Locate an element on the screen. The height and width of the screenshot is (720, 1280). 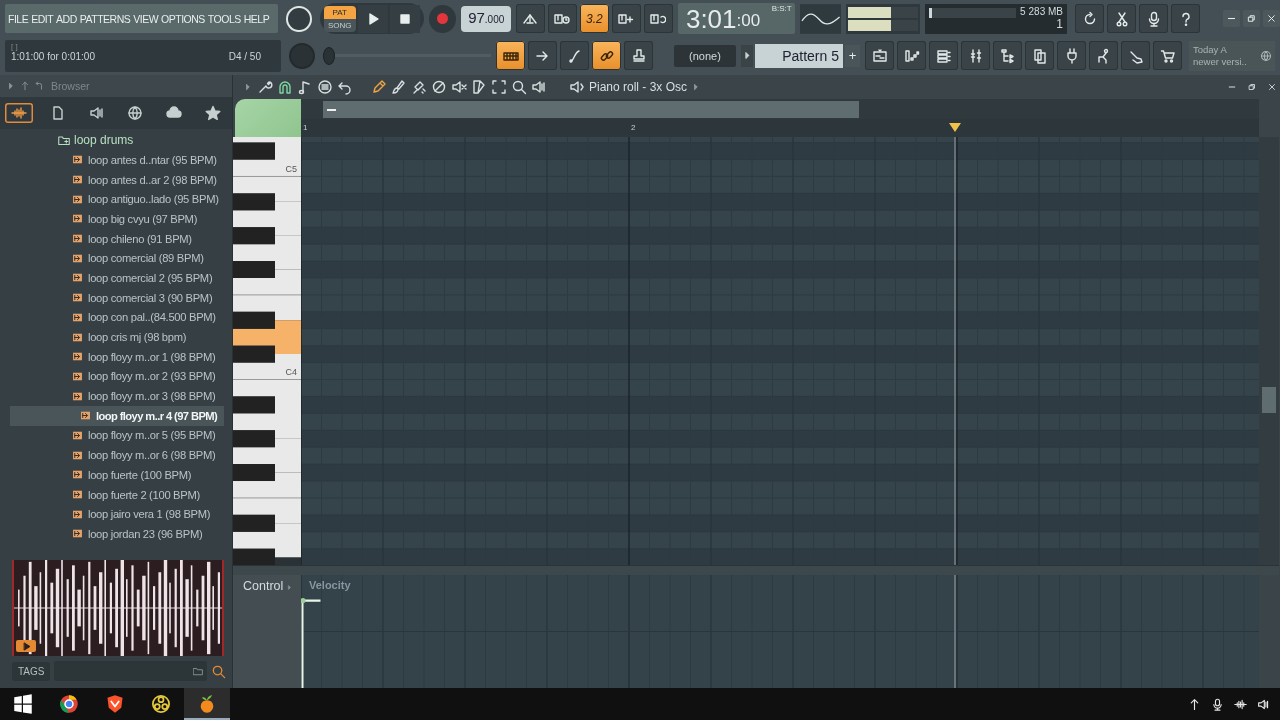
browser-row: loop jordan 23 (96 BPM) is located at coordinates (117, 534).